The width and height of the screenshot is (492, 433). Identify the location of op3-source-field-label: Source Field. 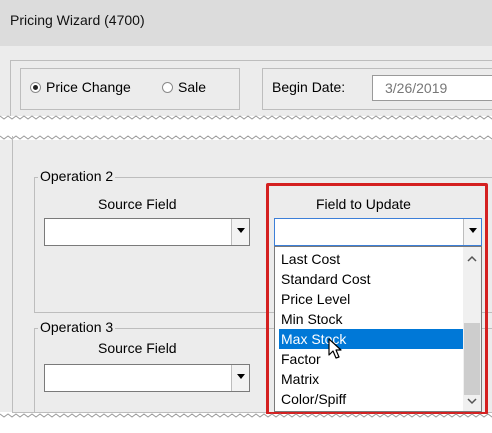
(137, 348).